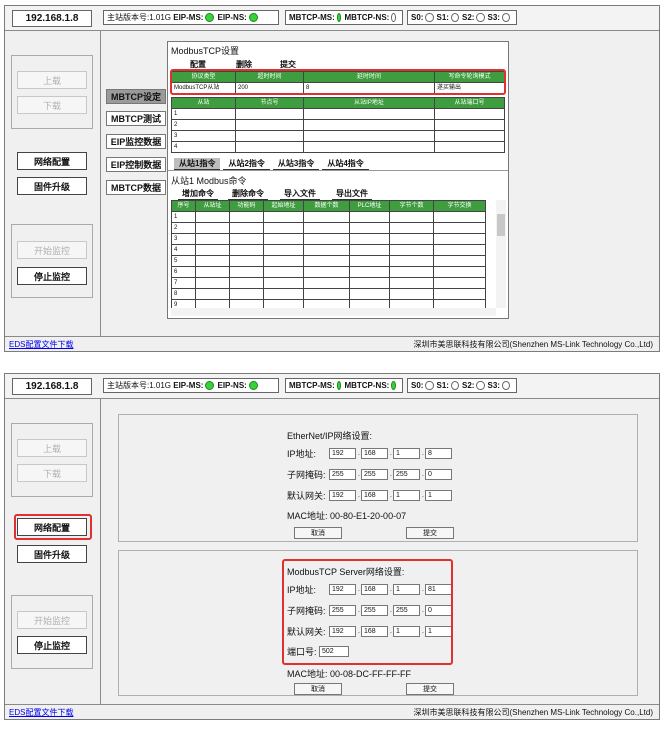 Image resolution: width=667 pixels, height=729 pixels. Describe the element at coordinates (374, 453) in the screenshot. I see `eip-ip-octet-2: 168` at that location.